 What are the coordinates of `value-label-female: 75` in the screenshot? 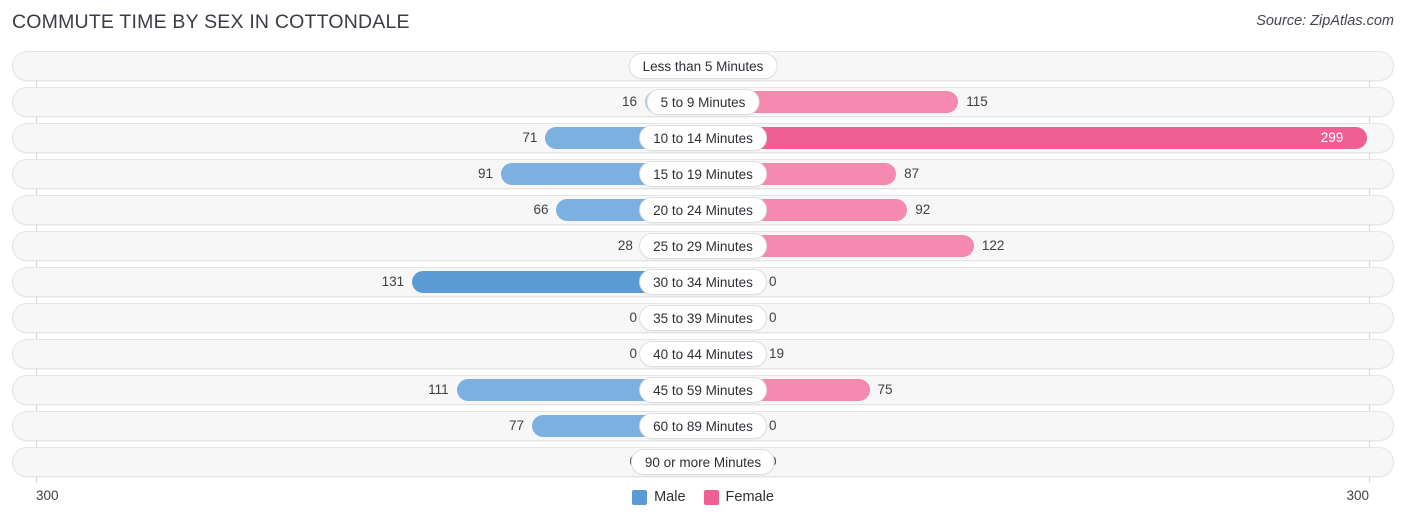 It's located at (885, 389).